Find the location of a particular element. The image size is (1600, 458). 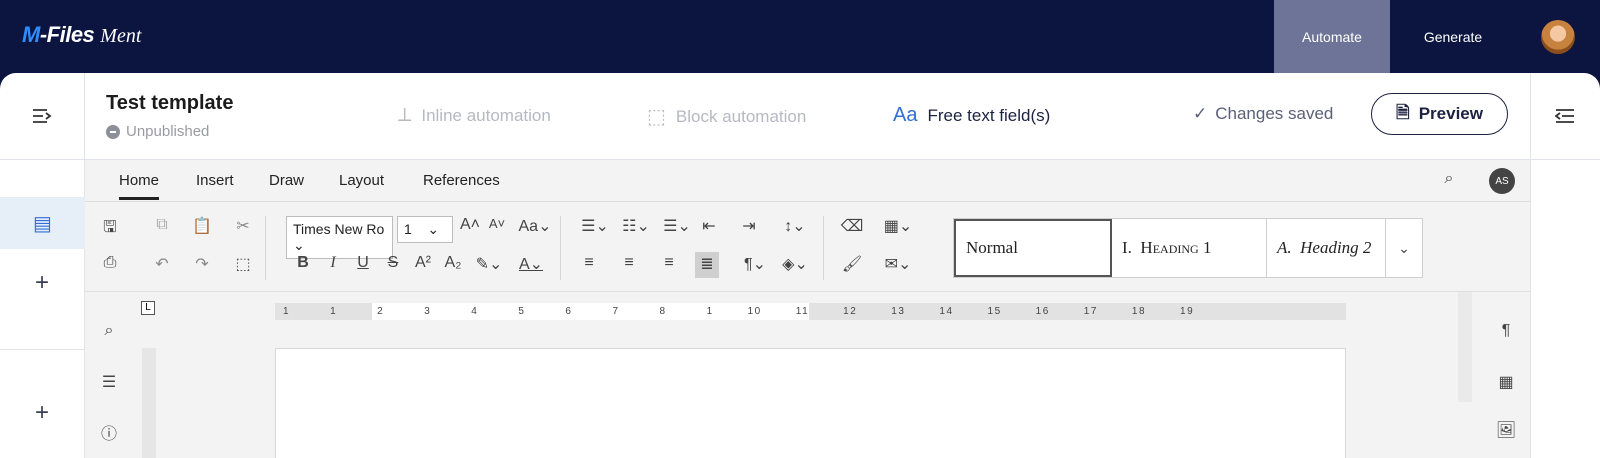

ruler-tick-label: 10 is located at coordinates (754, 311).